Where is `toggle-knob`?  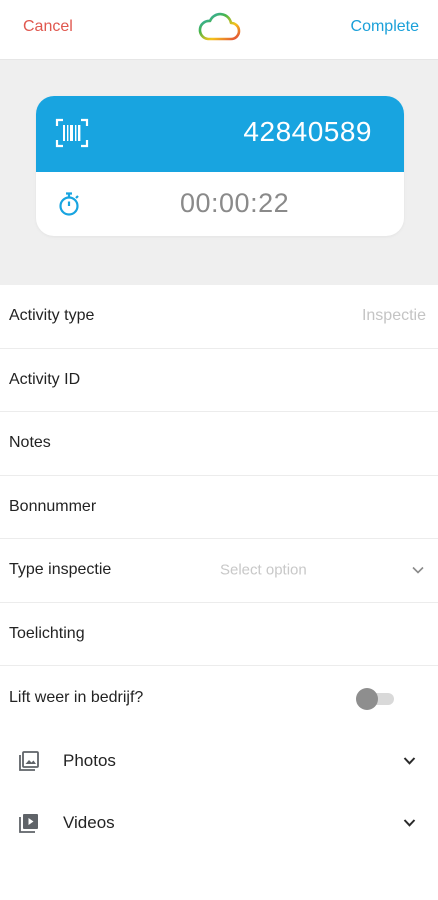
toggle-knob is located at coordinates (367, 698).